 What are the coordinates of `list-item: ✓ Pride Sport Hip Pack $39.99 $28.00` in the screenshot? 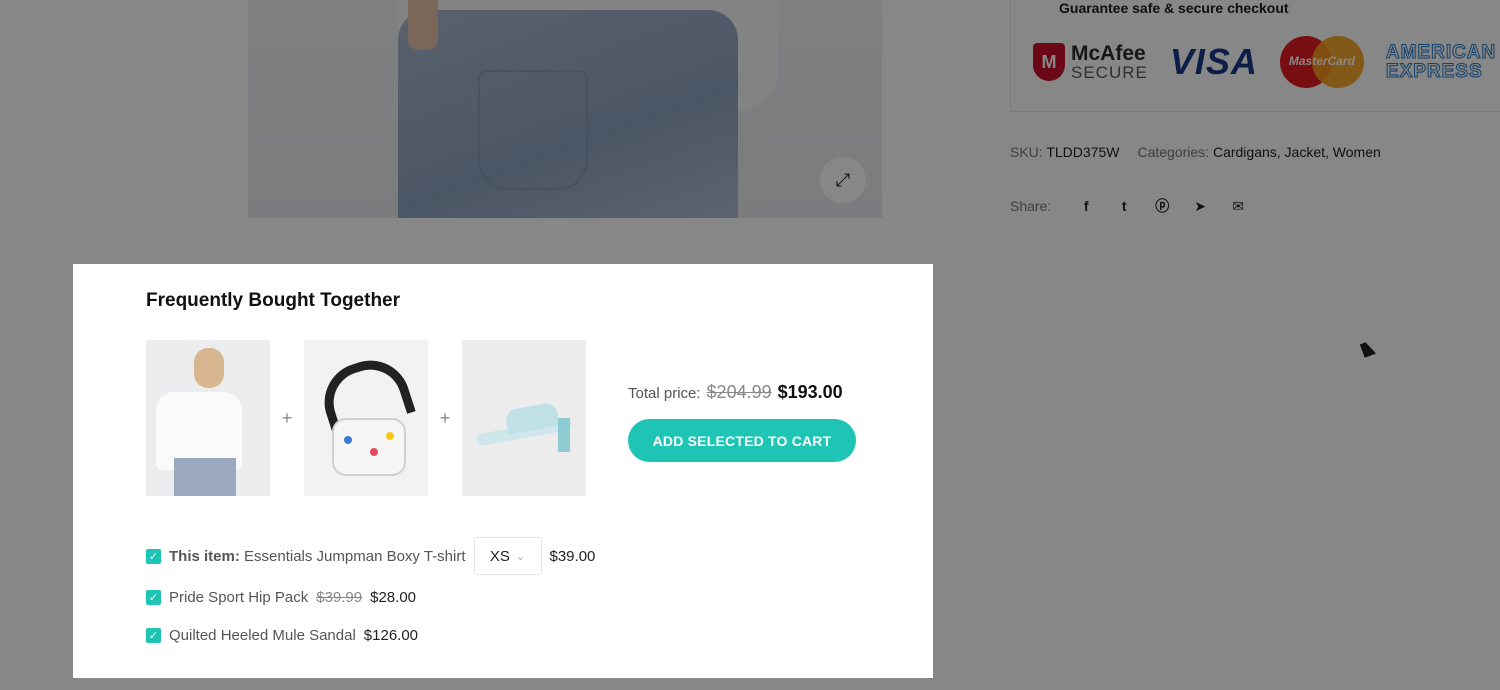 It's located at (370, 597).